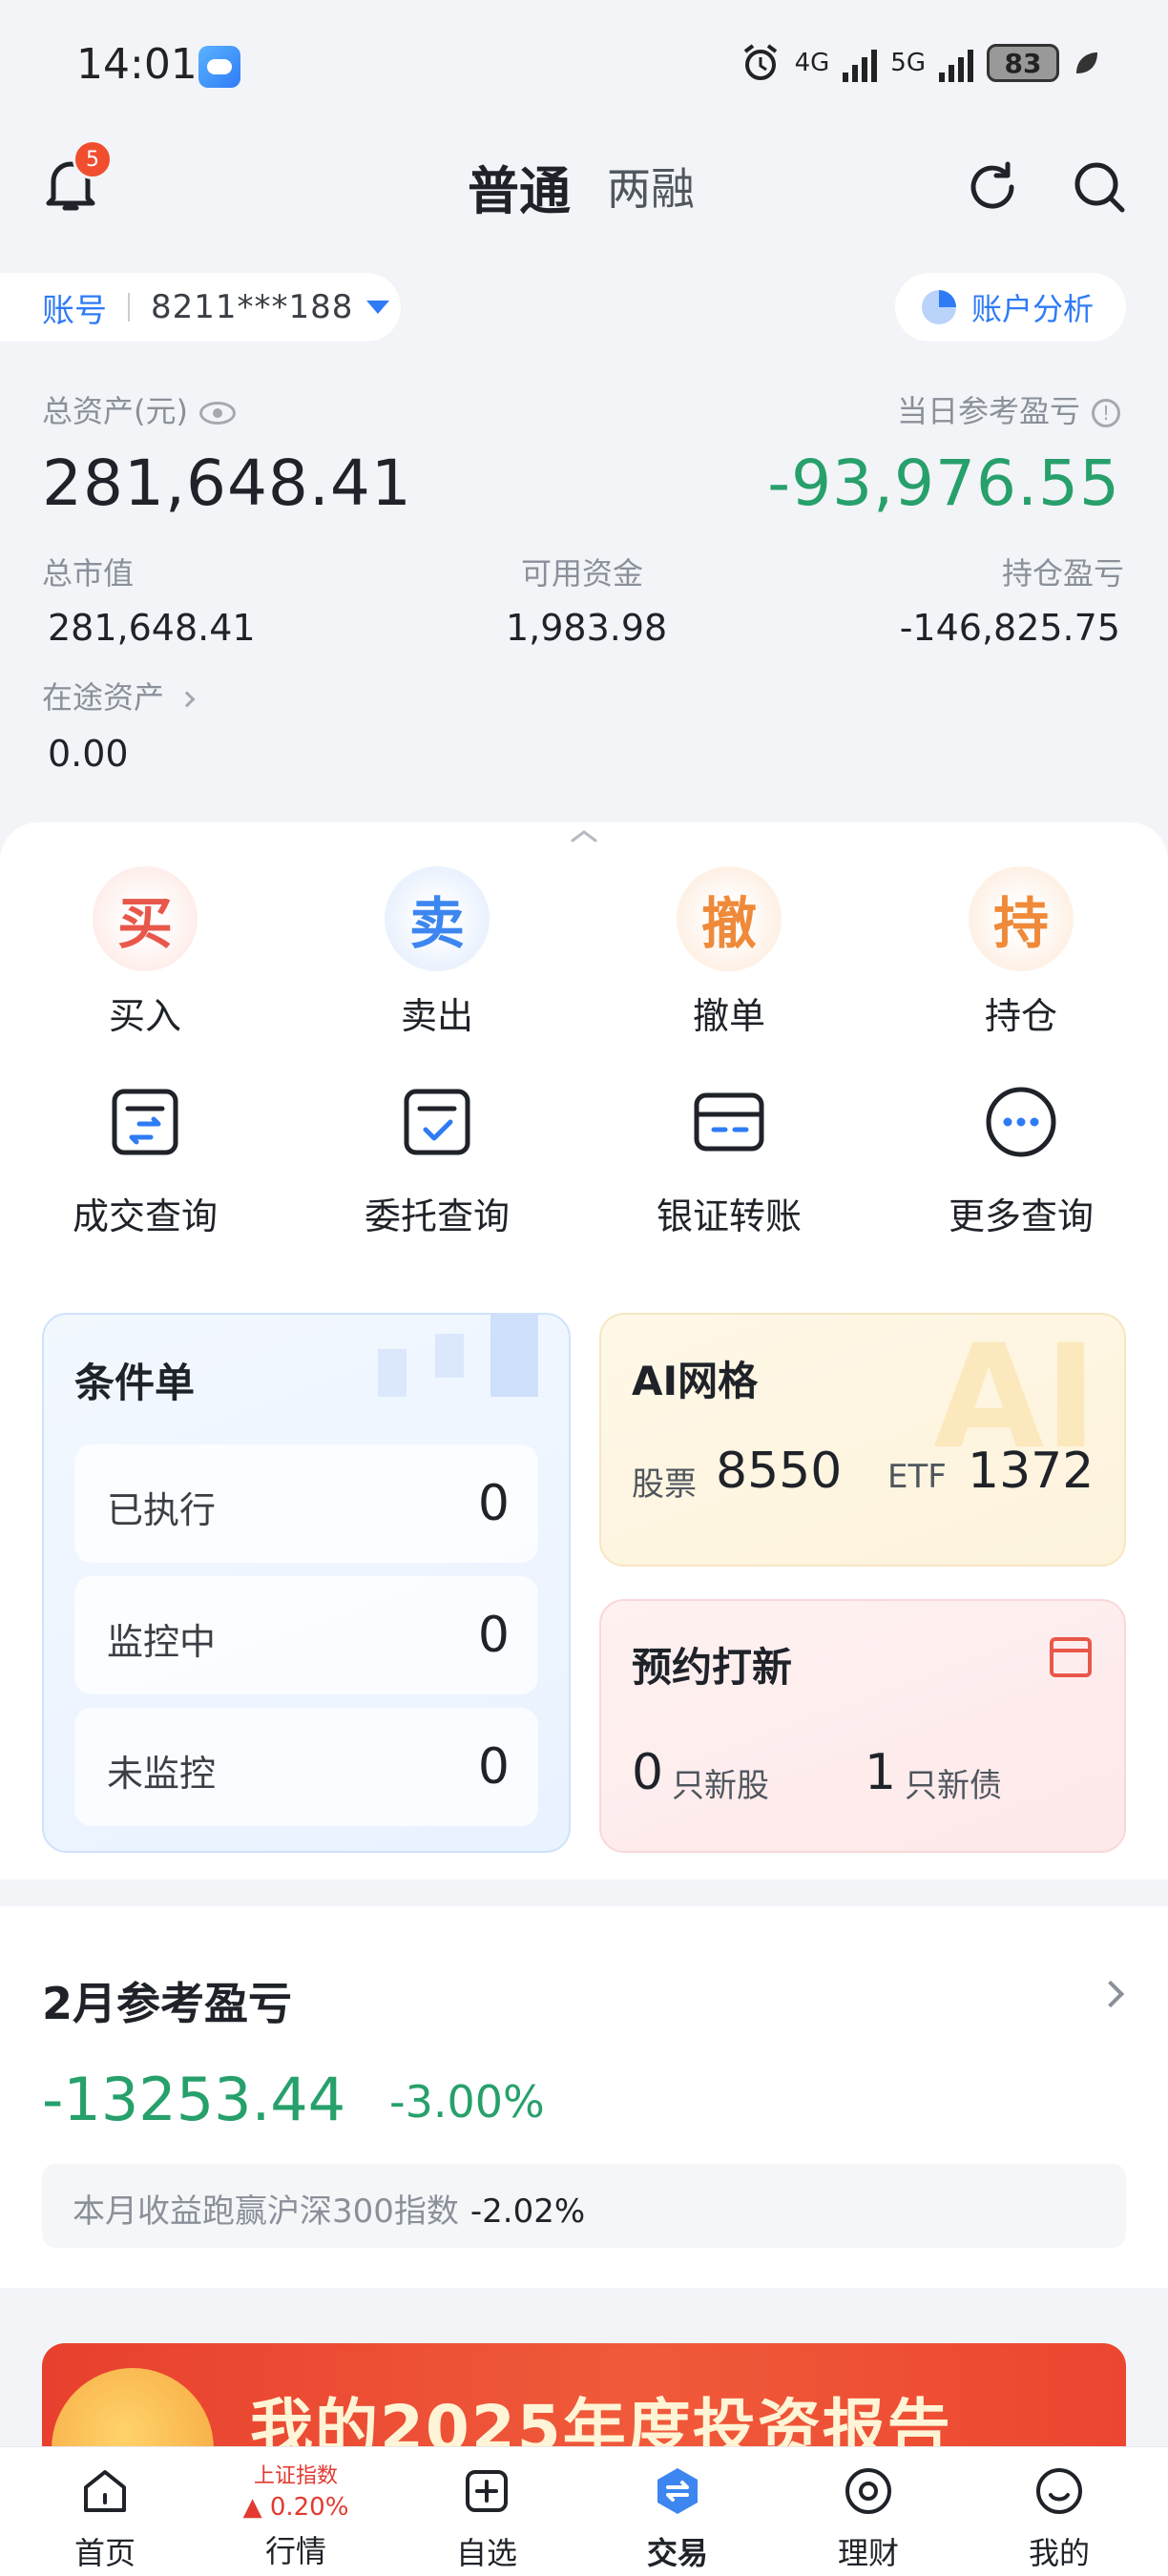  What do you see at coordinates (105, 2491) in the screenshot?
I see `home-icon` at bounding box center [105, 2491].